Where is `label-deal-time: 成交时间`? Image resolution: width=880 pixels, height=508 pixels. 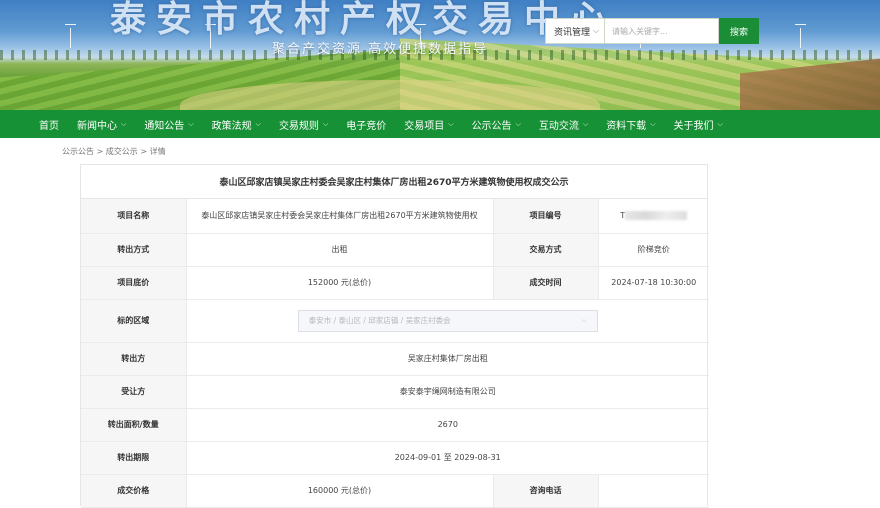
label-deal-time: 成交时间 is located at coordinates (546, 283).